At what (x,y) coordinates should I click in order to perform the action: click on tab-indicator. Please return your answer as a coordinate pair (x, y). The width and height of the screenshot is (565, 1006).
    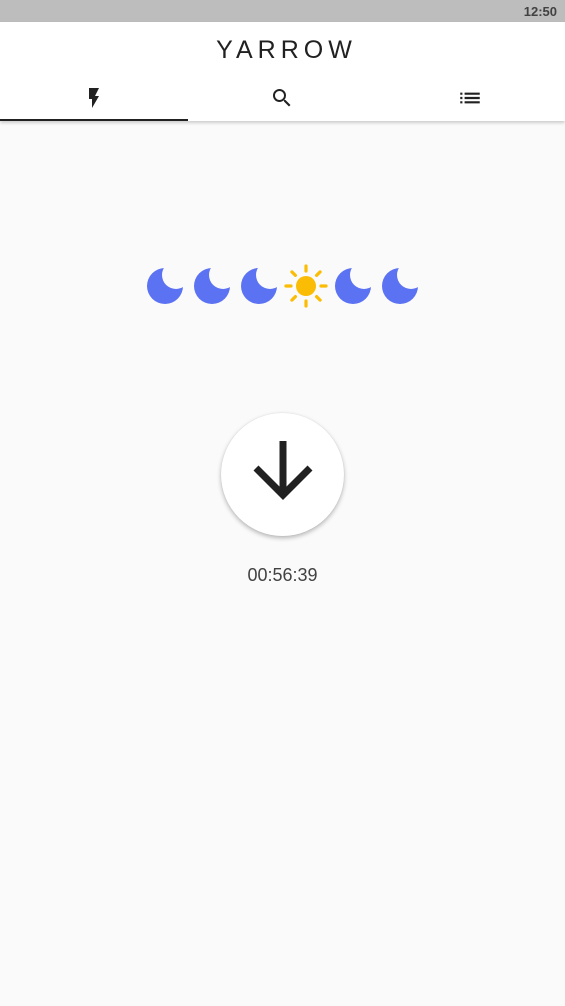
    Looking at the image, I should click on (94, 120).